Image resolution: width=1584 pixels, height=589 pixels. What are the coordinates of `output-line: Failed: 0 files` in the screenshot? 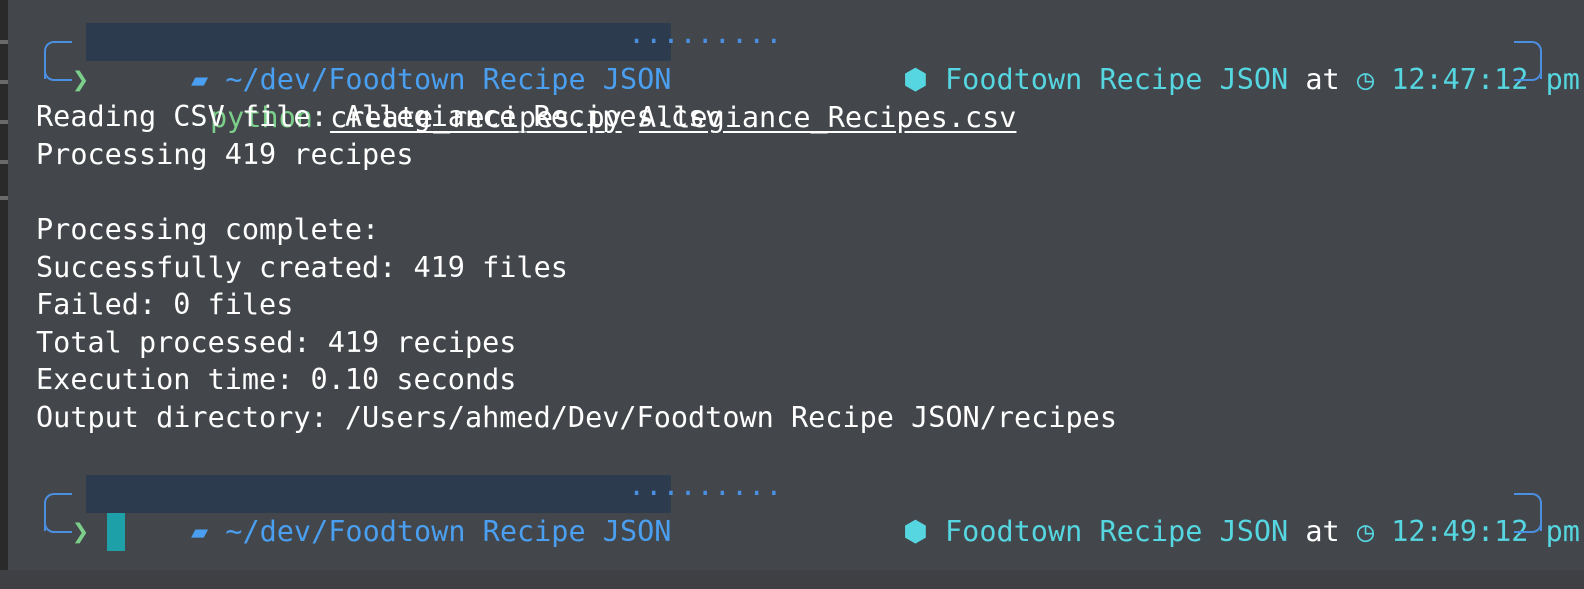 It's located at (165, 304).